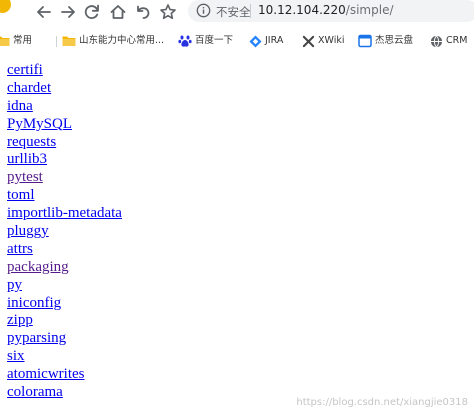 The width and height of the screenshot is (474, 412). I want to click on package-link: pyparsing, so click(36, 338).